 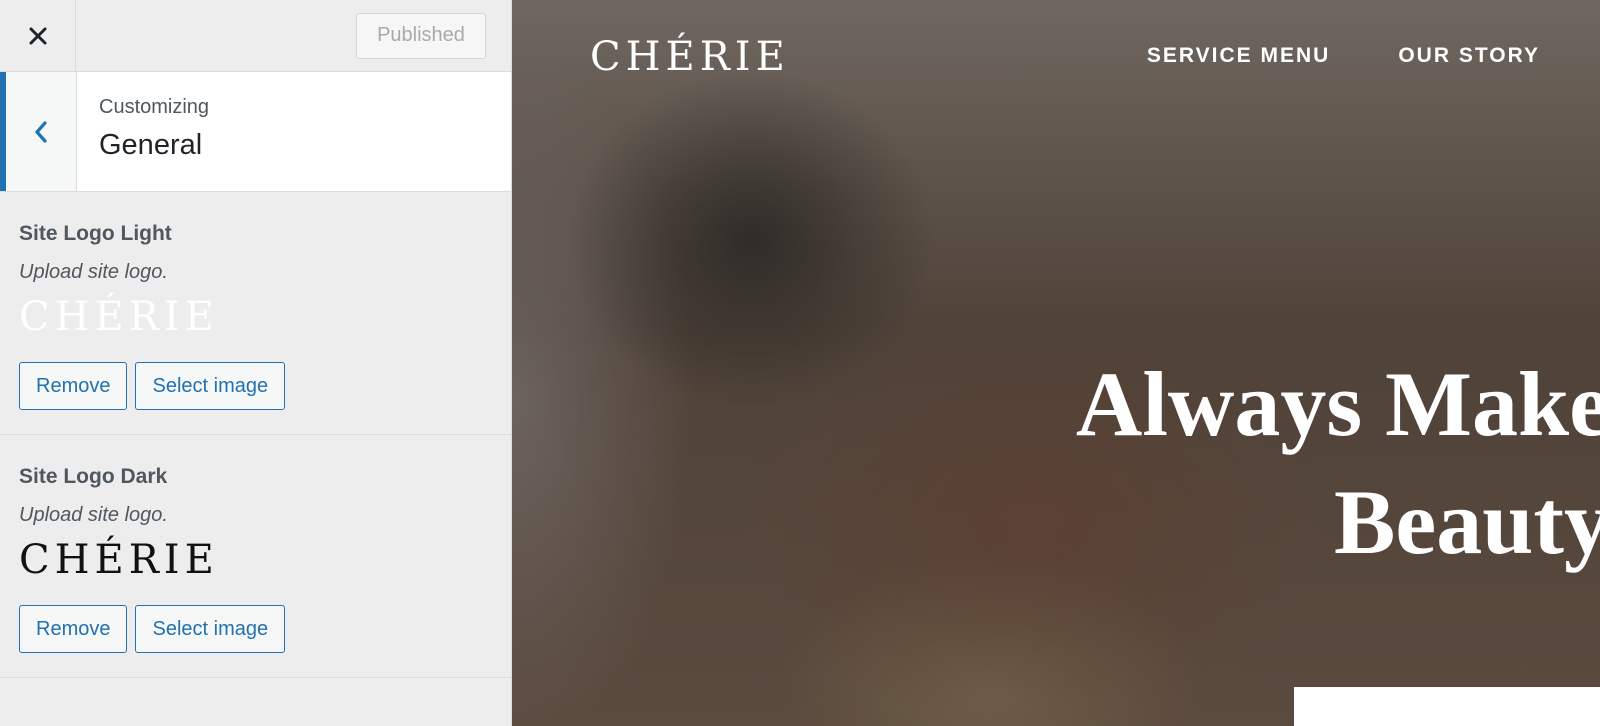 I want to click on hero-card, so click(x=1447, y=706).